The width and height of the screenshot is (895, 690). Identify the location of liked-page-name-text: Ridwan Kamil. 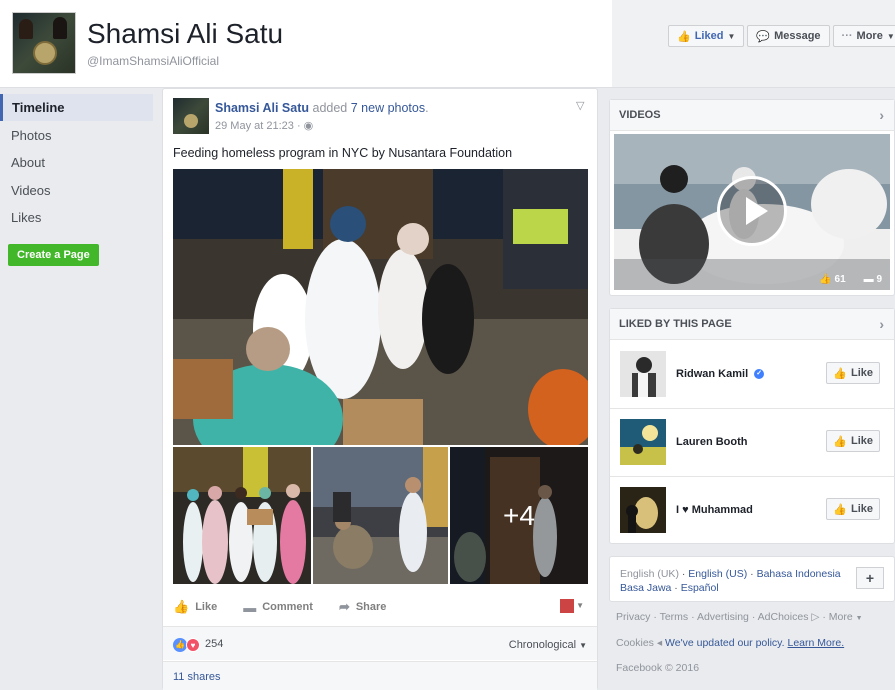
(712, 374).